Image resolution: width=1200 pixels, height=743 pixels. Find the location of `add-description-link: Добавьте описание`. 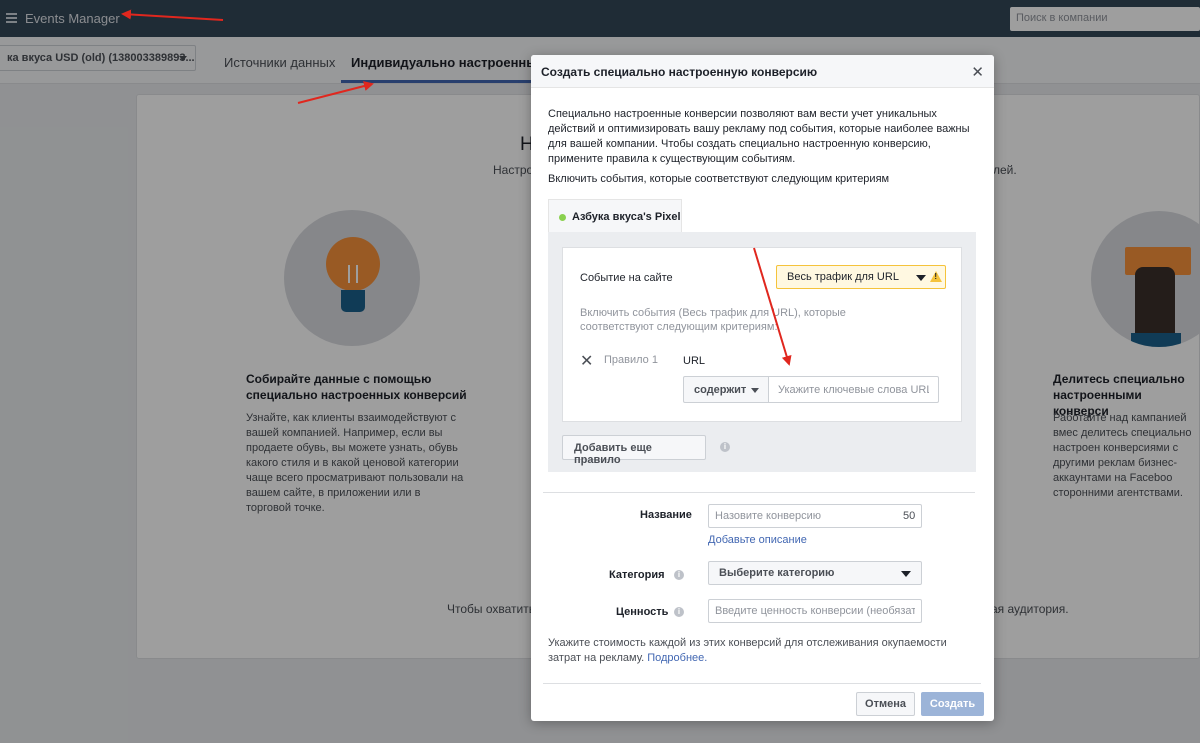

add-description-link: Добавьте описание is located at coordinates (757, 540).